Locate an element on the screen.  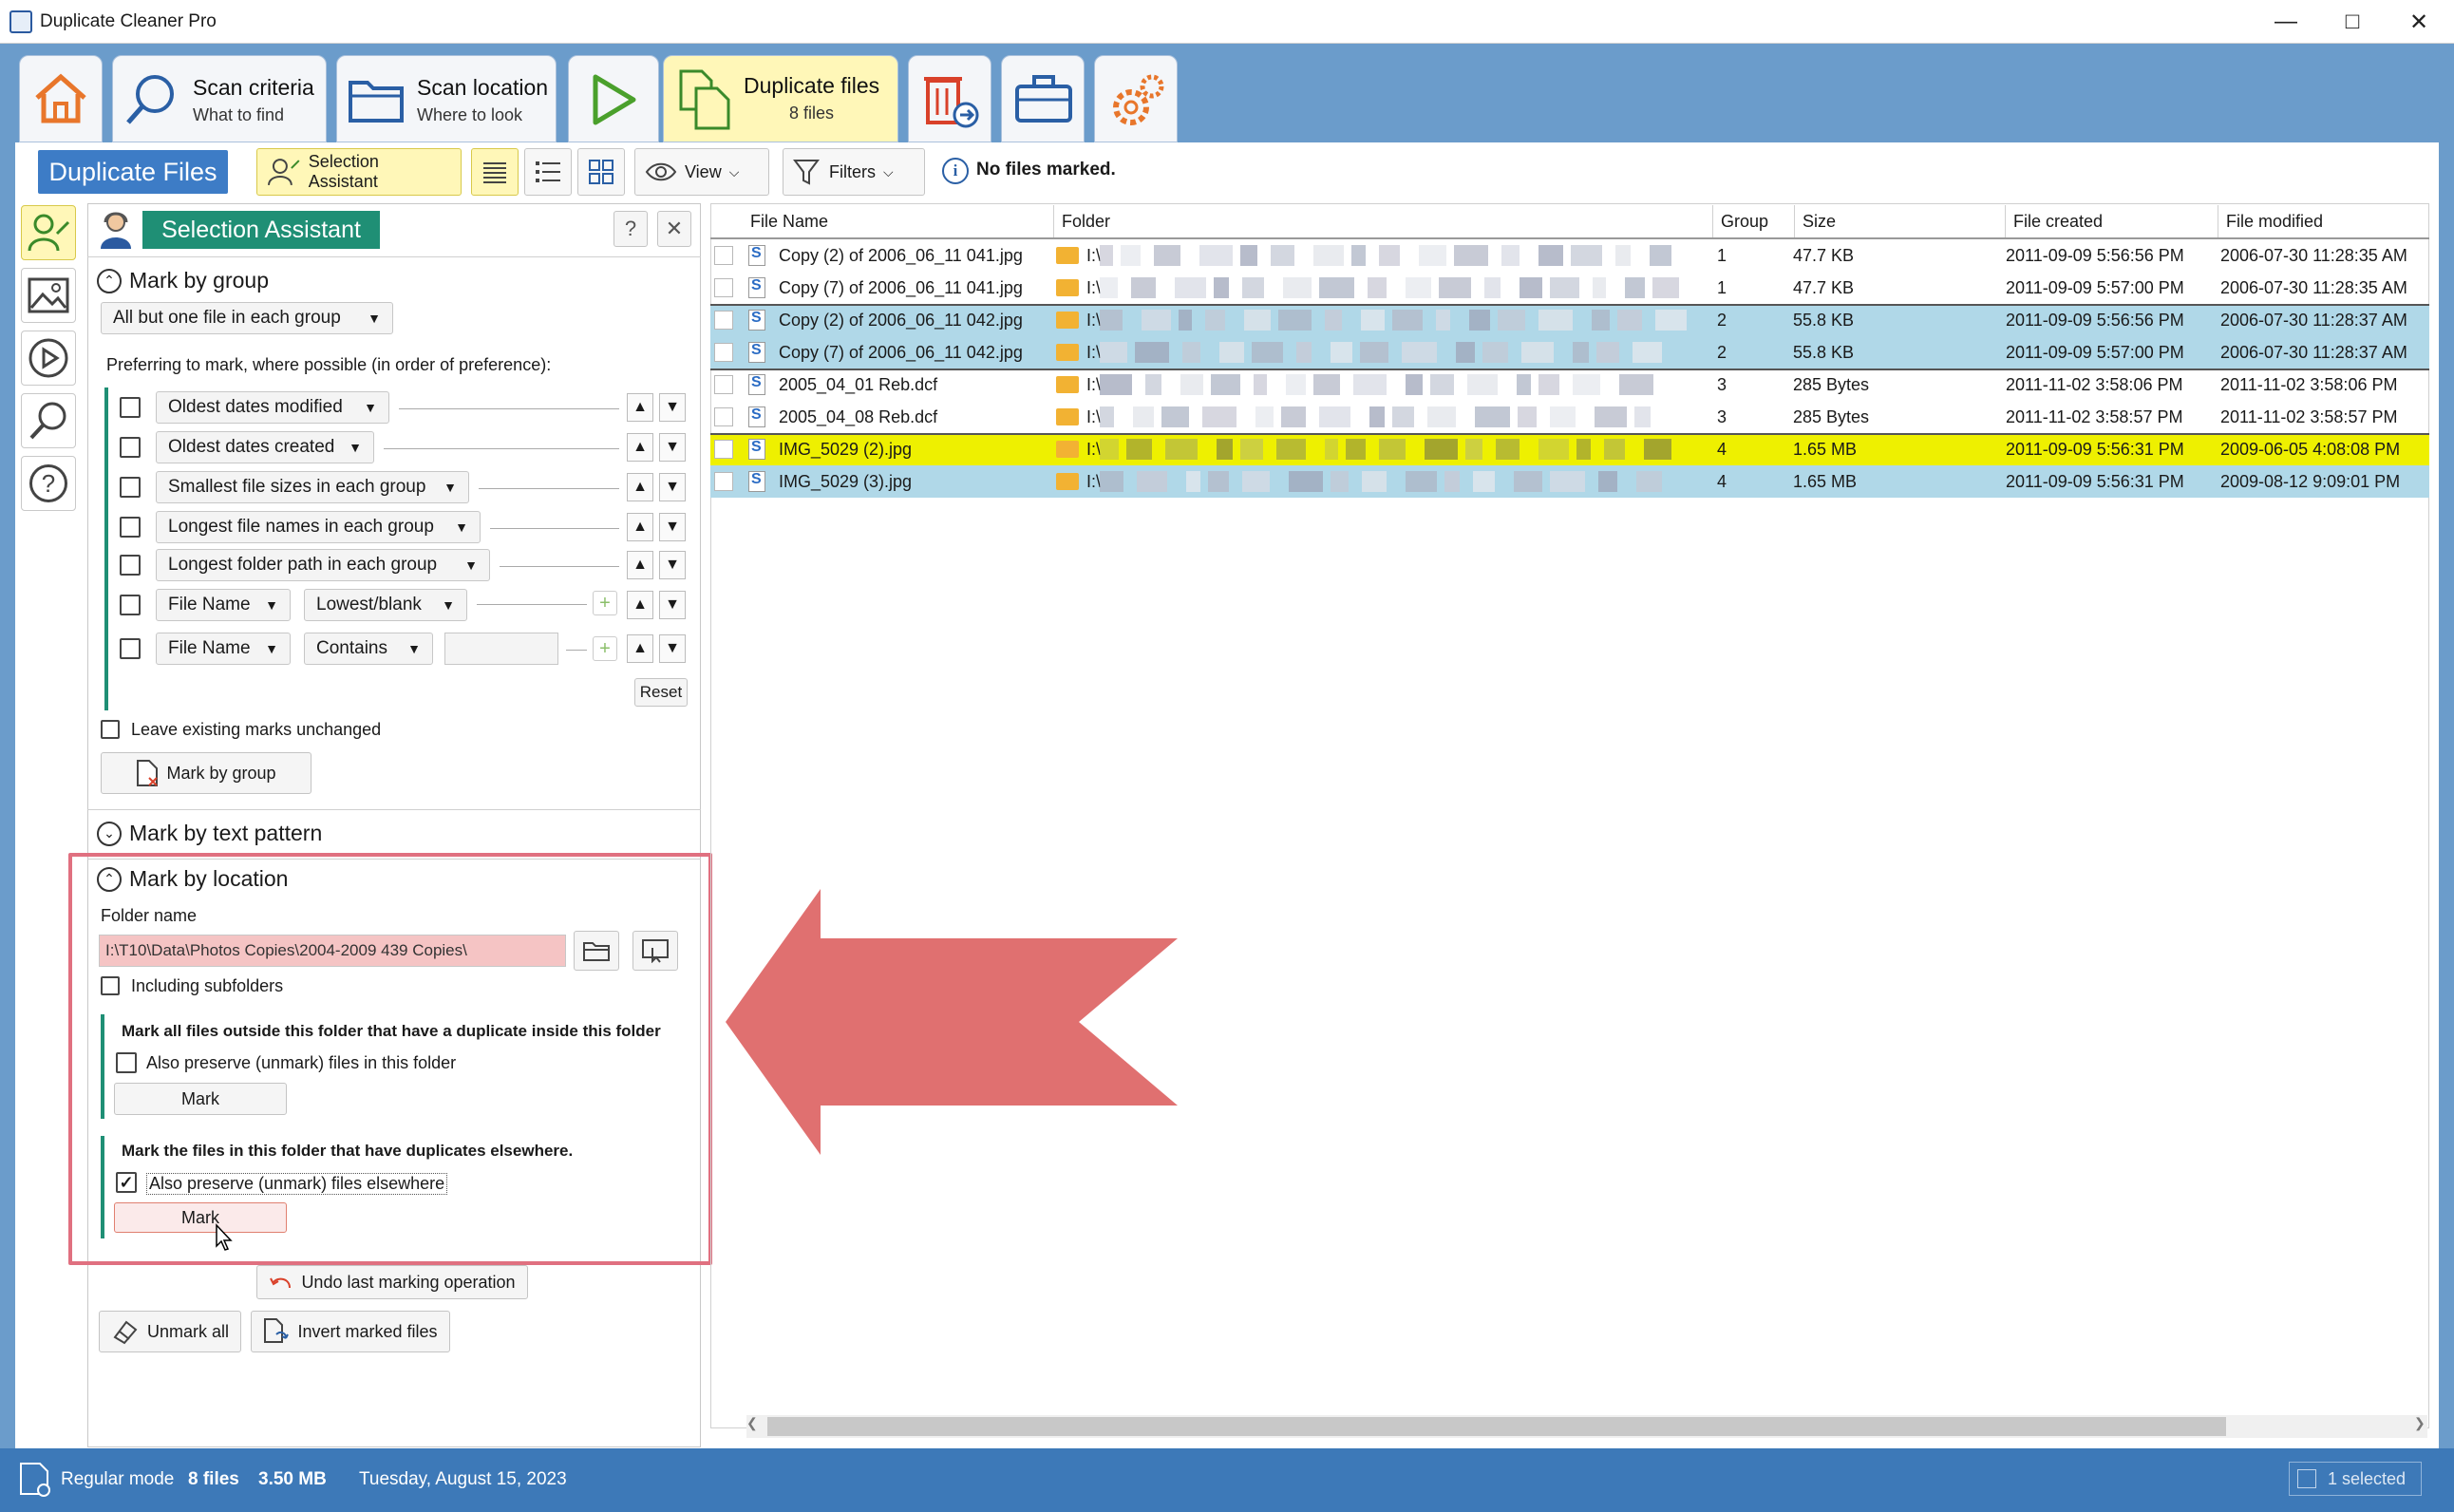
tab-scan-location: Scan location Where to look is located at coordinates (446, 98).